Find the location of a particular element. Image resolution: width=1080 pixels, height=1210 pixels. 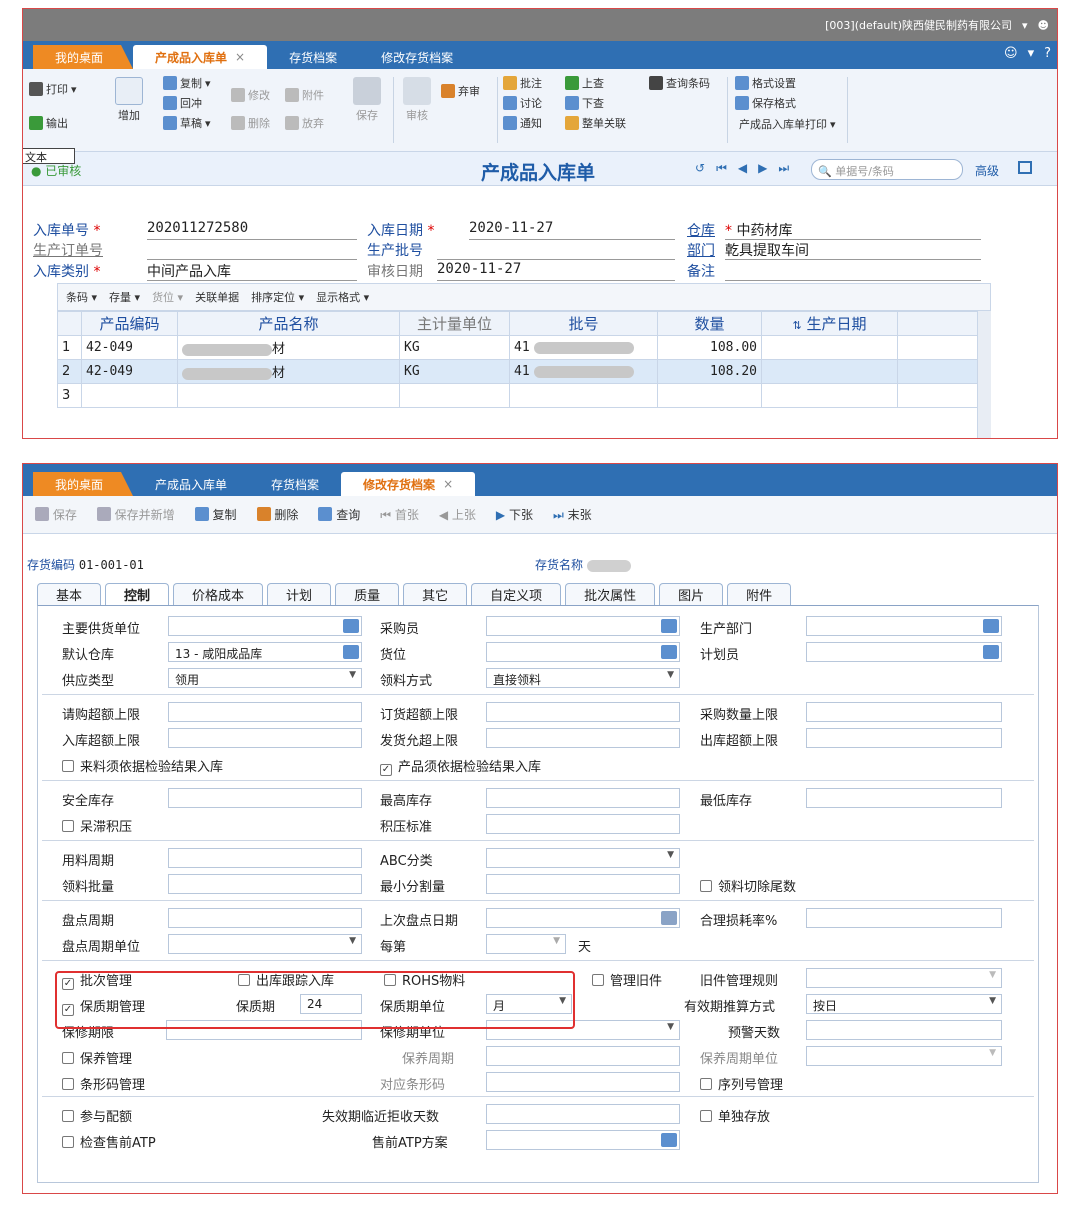

col-header-qty: 数量 is located at coordinates (709, 323).